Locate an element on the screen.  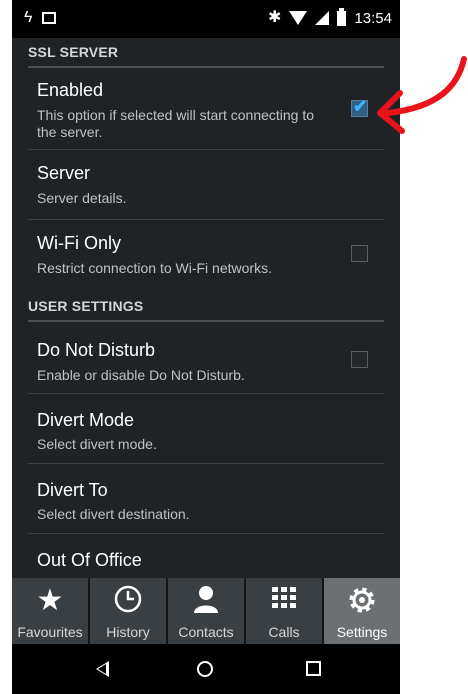
tab-settings: Settings is located at coordinates (362, 611).